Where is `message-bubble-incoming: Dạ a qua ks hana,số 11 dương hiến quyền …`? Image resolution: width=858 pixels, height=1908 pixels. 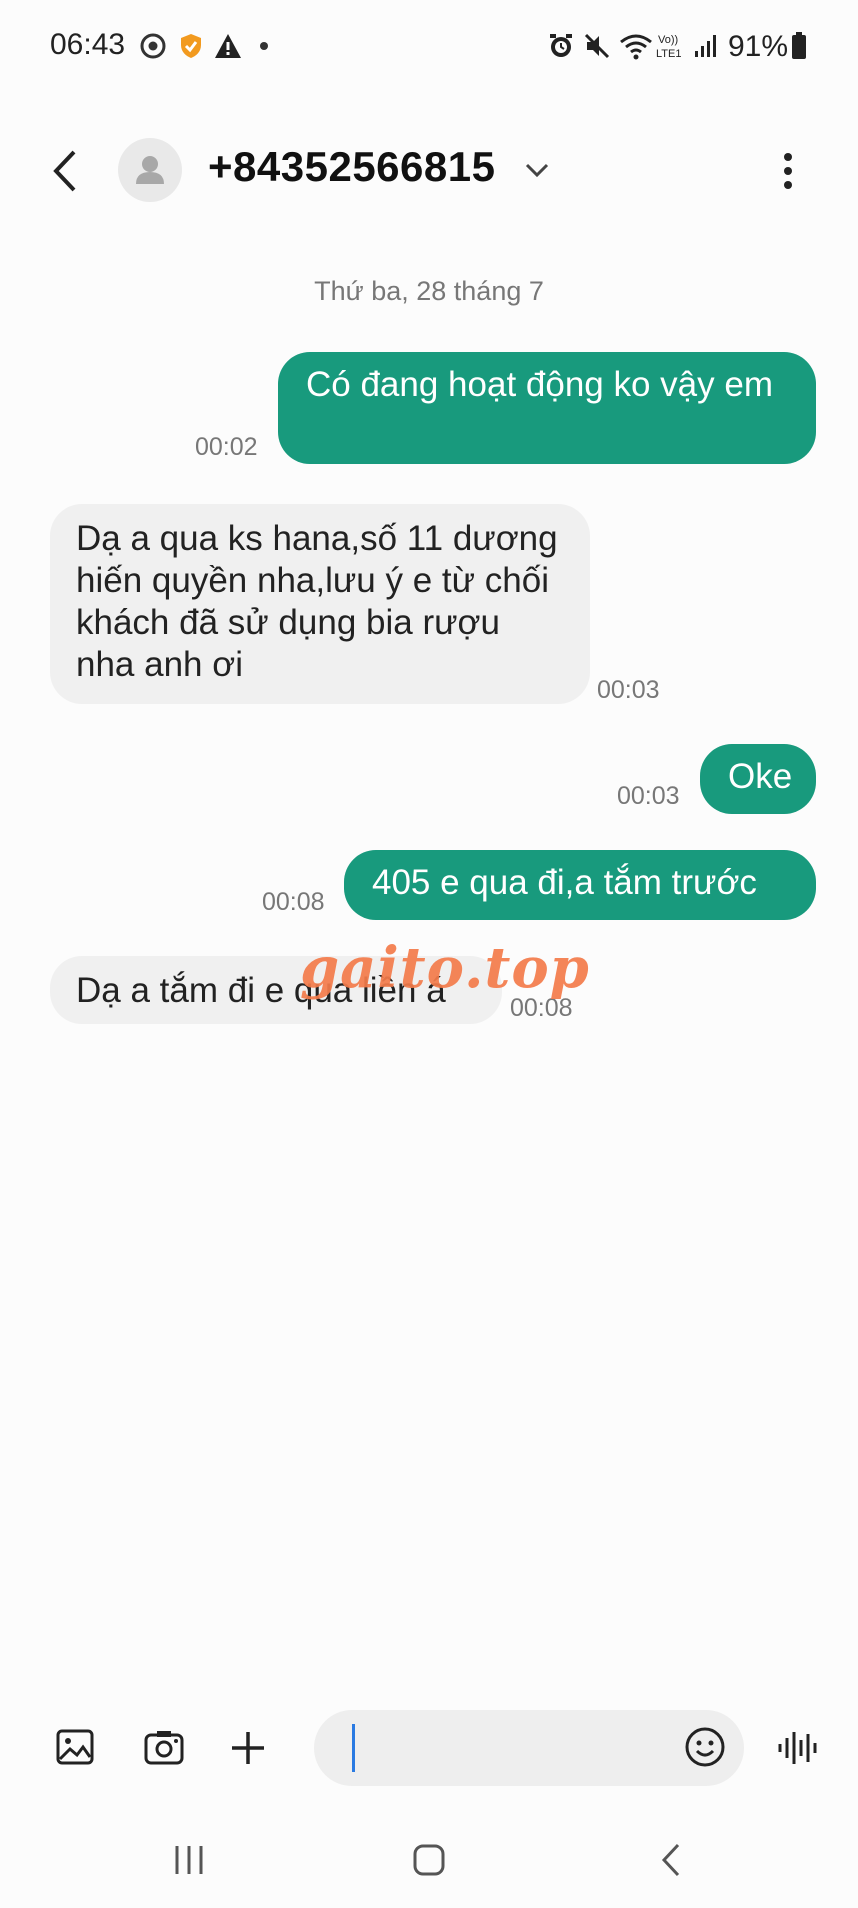 message-bubble-incoming: Dạ a qua ks hana,số 11 dương hiến quyền … is located at coordinates (320, 604).